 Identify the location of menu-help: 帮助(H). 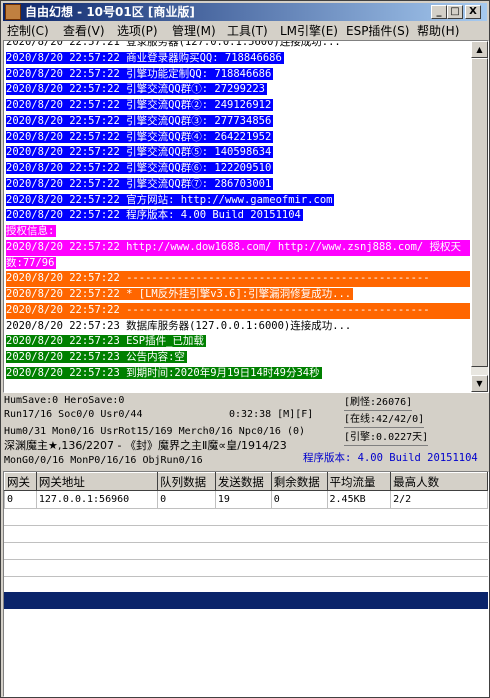
(438, 31).